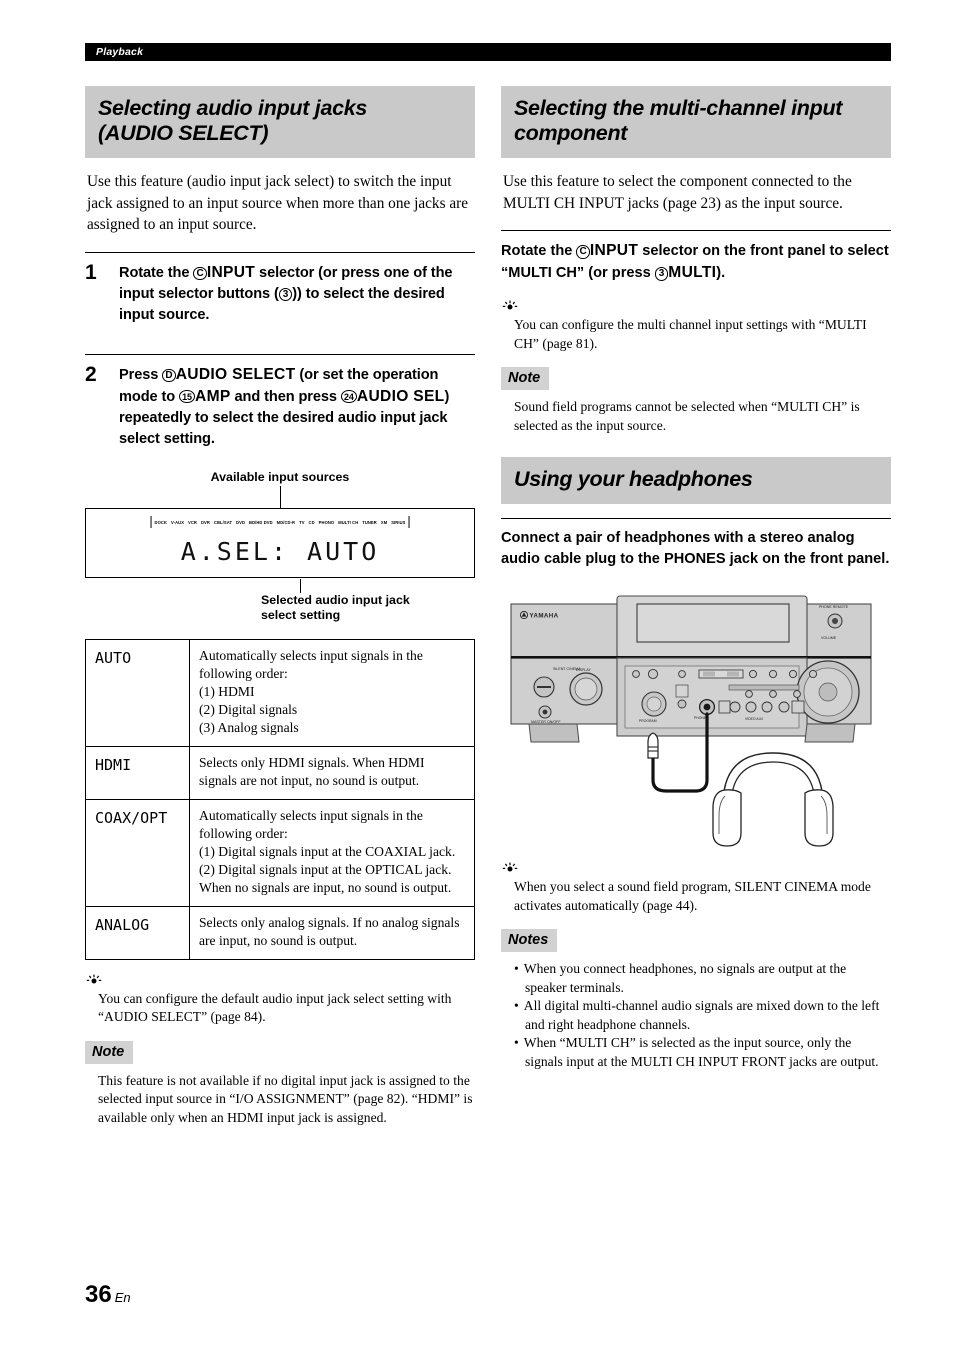 The height and width of the screenshot is (1348, 954). I want to click on figure-caption-available-input-sources: Available input sources, so click(280, 476).